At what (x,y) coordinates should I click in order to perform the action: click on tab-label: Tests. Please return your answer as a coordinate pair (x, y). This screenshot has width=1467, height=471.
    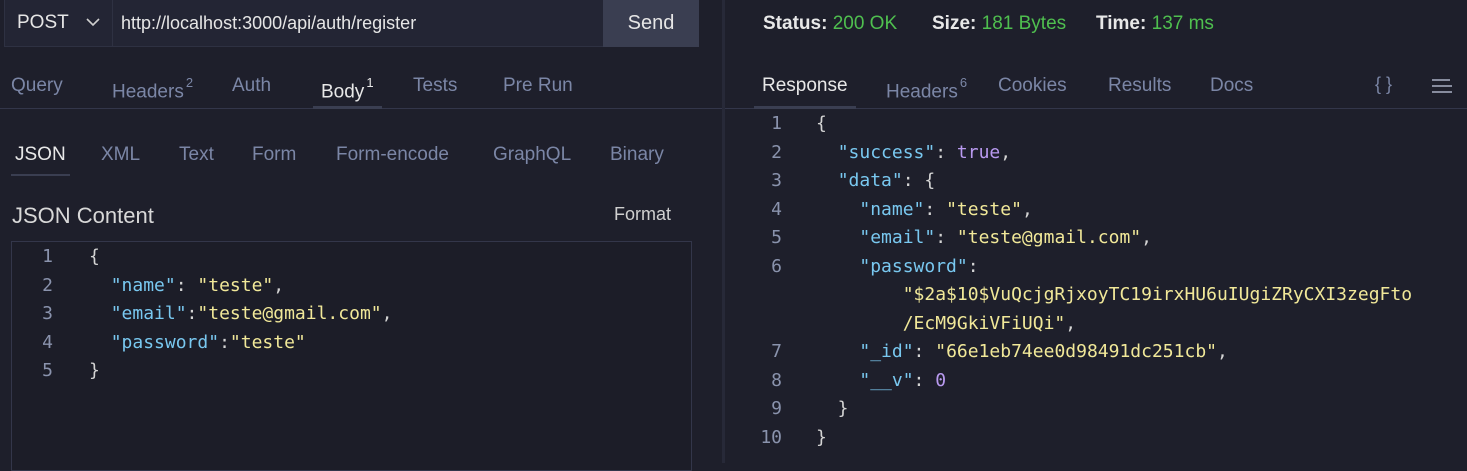
    Looking at the image, I should click on (435, 85).